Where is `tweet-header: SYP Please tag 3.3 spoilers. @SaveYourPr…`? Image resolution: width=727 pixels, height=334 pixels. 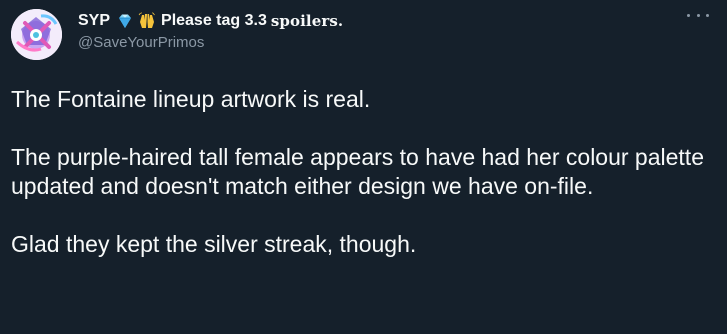
tweet-header: SYP Please tag 3.3 spoilers. @SaveYourPr… is located at coordinates (382, 31).